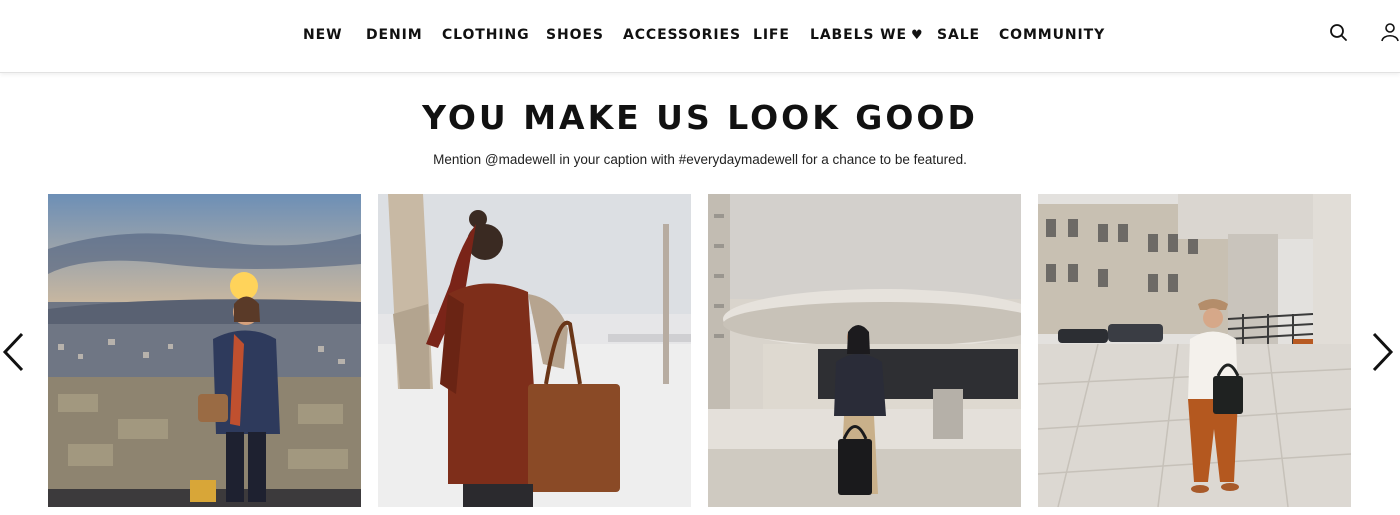 This screenshot has width=1400, height=515. I want to click on chevron-right-icon, so click(1383, 352).